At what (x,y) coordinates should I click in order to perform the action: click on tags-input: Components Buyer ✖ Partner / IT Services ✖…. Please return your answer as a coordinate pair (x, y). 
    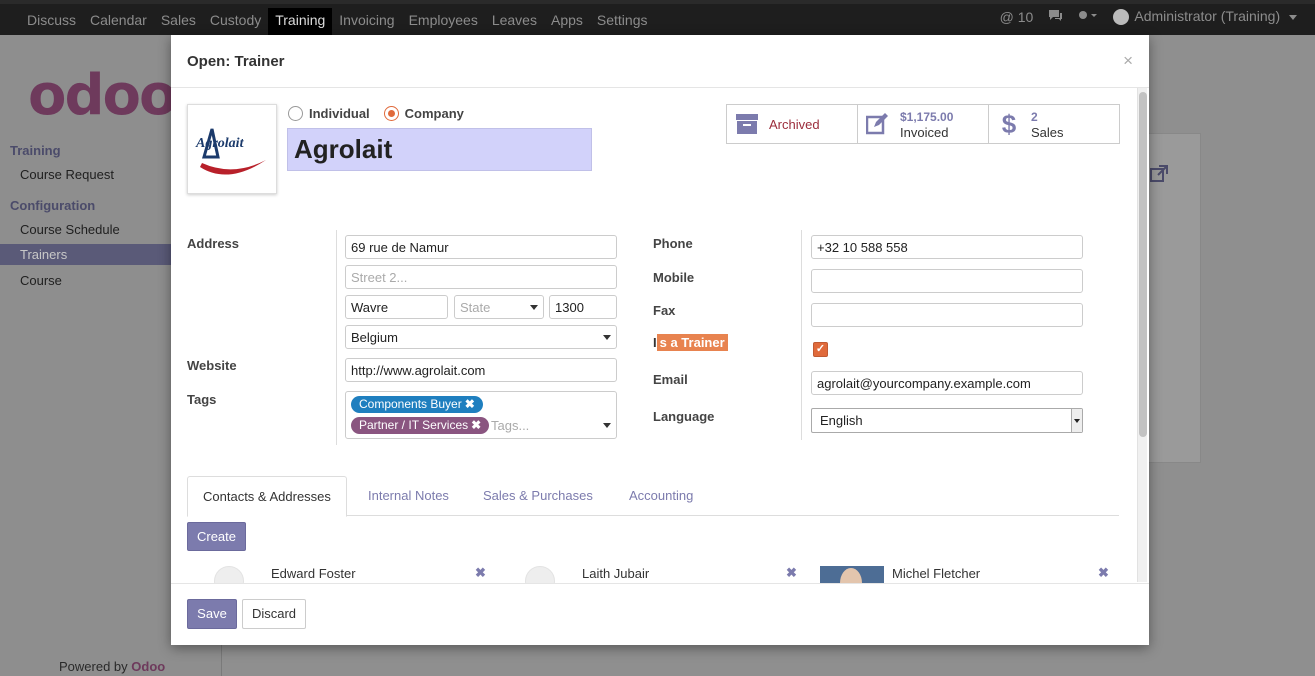
    Looking at the image, I should click on (481, 415).